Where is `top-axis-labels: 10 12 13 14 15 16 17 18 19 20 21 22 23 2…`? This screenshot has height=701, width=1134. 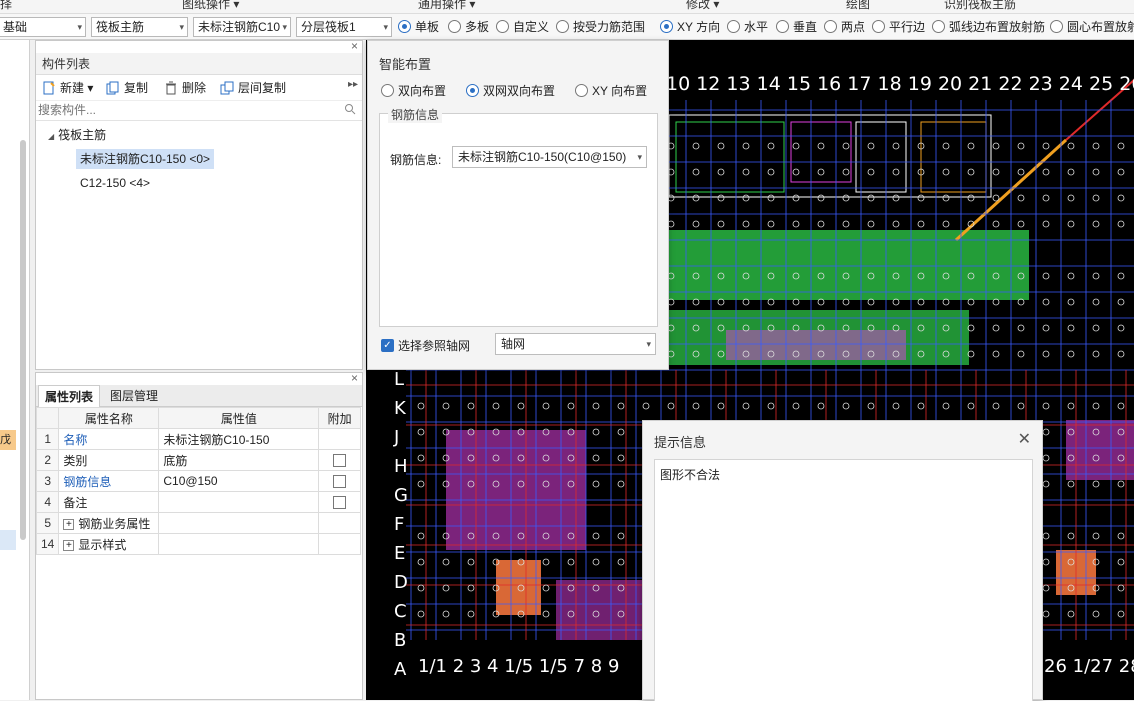
top-axis-labels: 10 12 13 14 15 16 17 18 19 20 21 22 23 2… is located at coordinates (900, 84).